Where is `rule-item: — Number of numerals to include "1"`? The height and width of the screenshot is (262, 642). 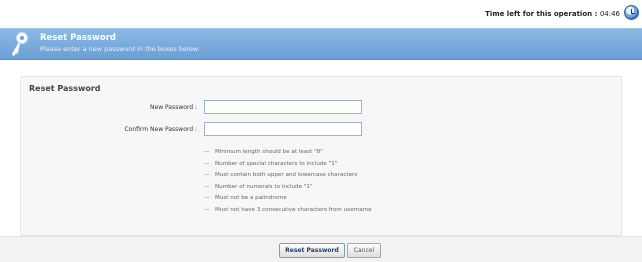 rule-item: — Number of numerals to include "1" is located at coordinates (258, 186).